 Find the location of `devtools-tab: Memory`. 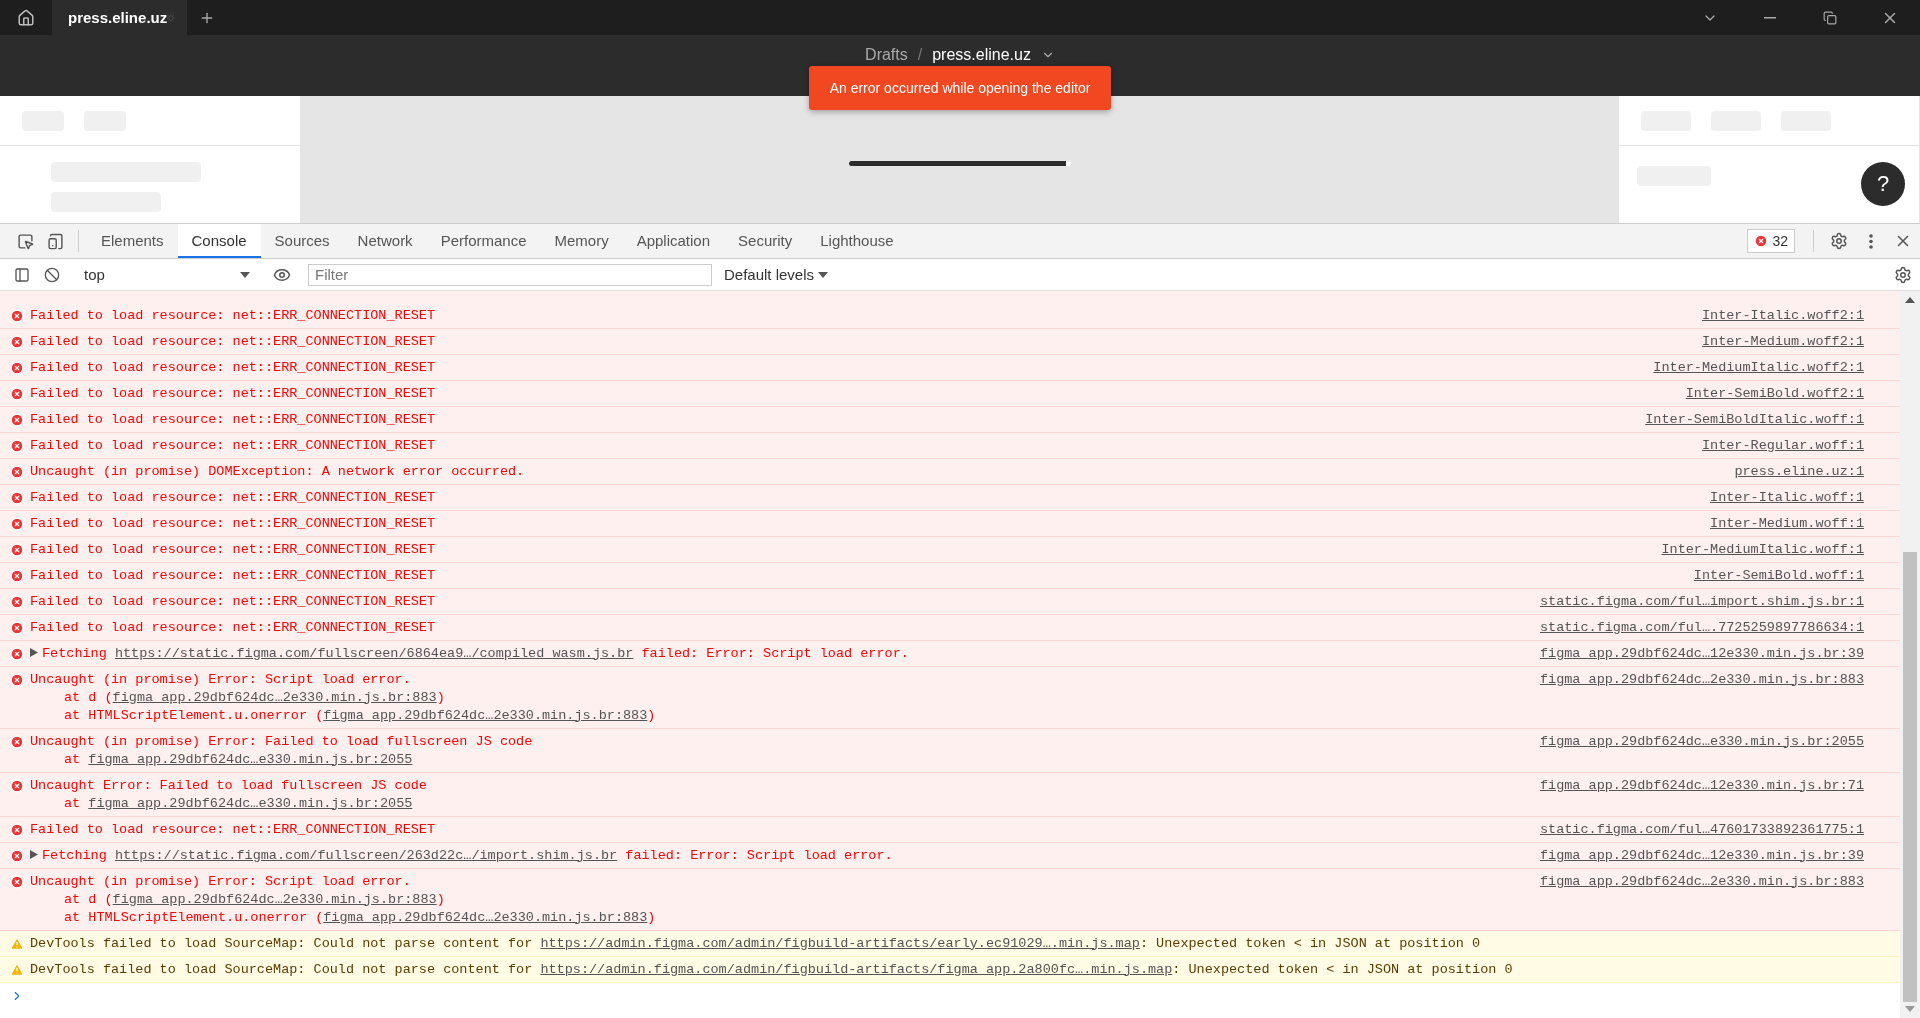

devtools-tab: Memory is located at coordinates (581, 241).